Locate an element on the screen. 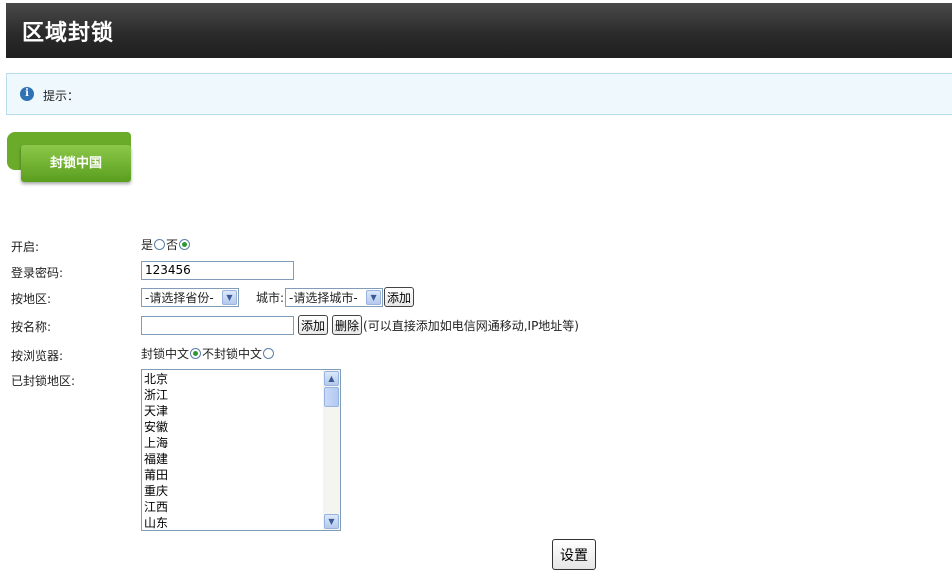 This screenshot has width=952, height=582. region-add-button: 添加 is located at coordinates (399, 297).